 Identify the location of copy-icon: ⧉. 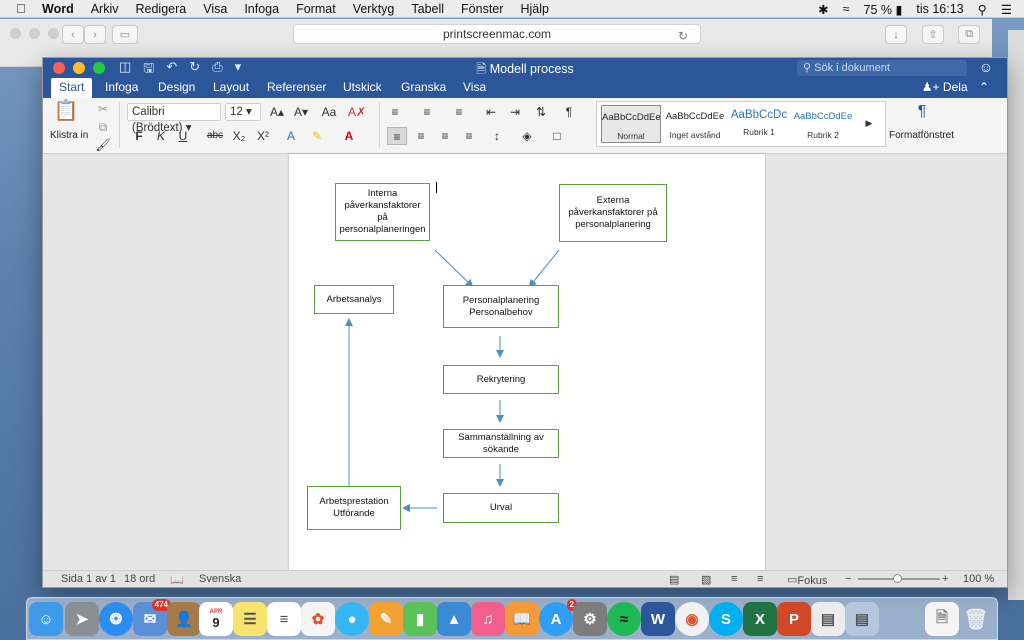
(103, 127).